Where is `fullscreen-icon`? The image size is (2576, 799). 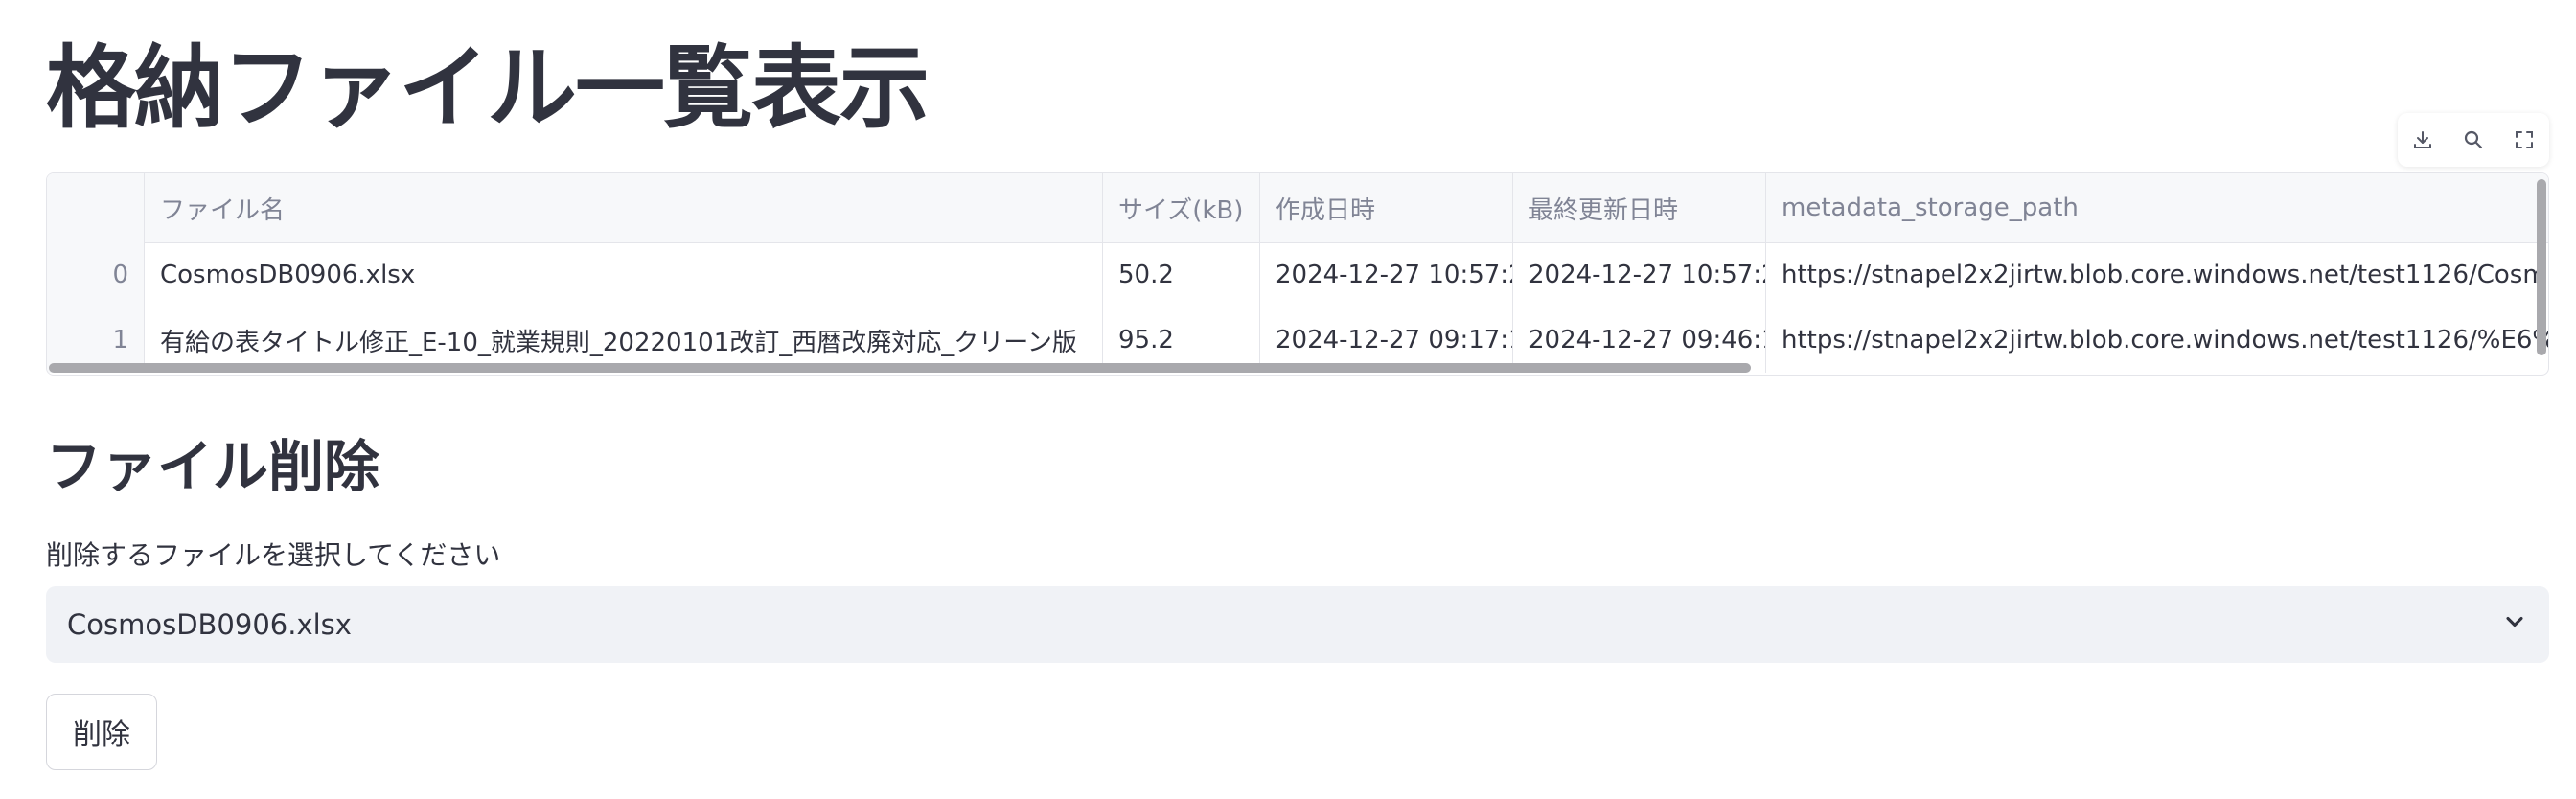
fullscreen-icon is located at coordinates (2524, 140).